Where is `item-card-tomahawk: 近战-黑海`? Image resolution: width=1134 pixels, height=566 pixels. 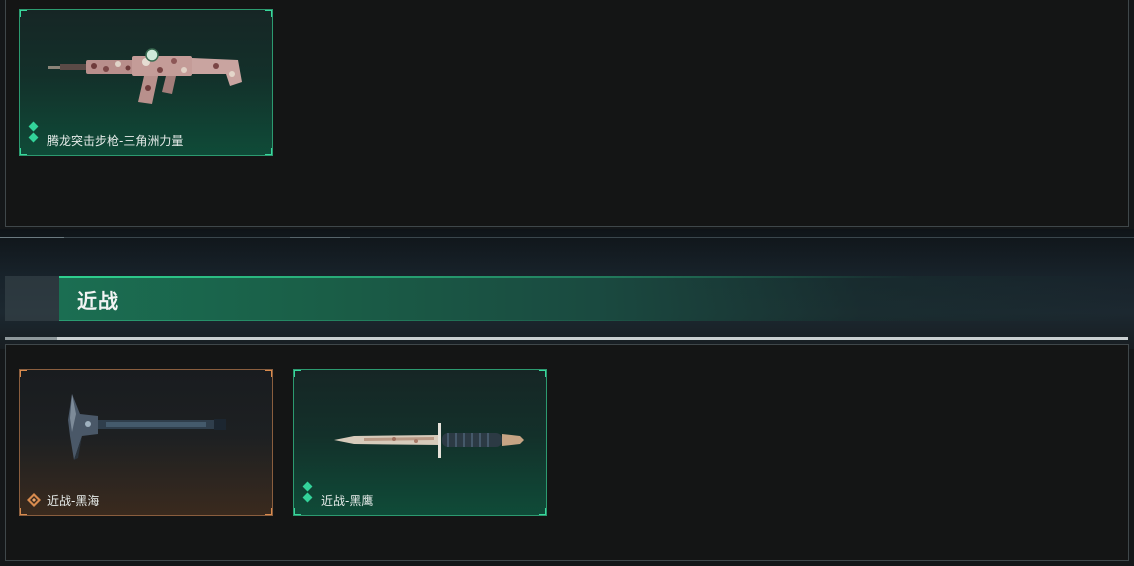
item-card-tomahawk: 近战-黑海 is located at coordinates (146, 442).